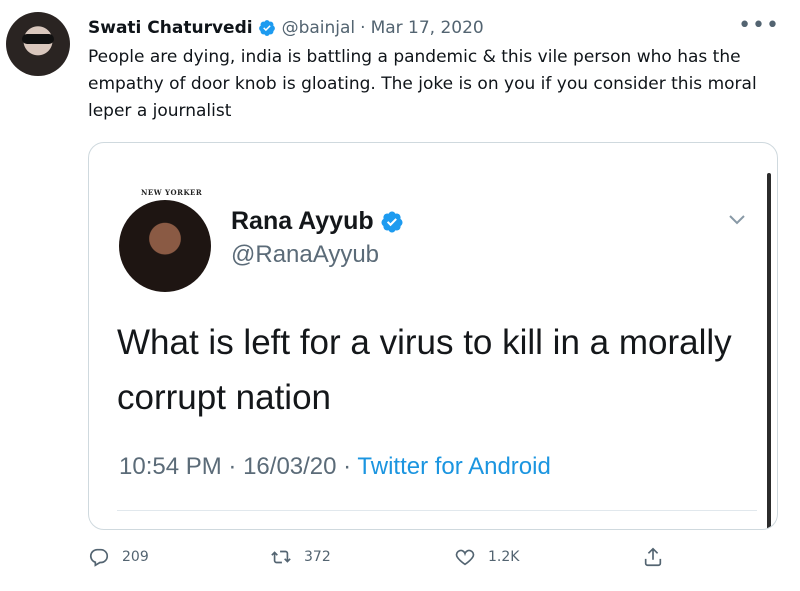  What do you see at coordinates (653, 557) in the screenshot?
I see `share-icon` at bounding box center [653, 557].